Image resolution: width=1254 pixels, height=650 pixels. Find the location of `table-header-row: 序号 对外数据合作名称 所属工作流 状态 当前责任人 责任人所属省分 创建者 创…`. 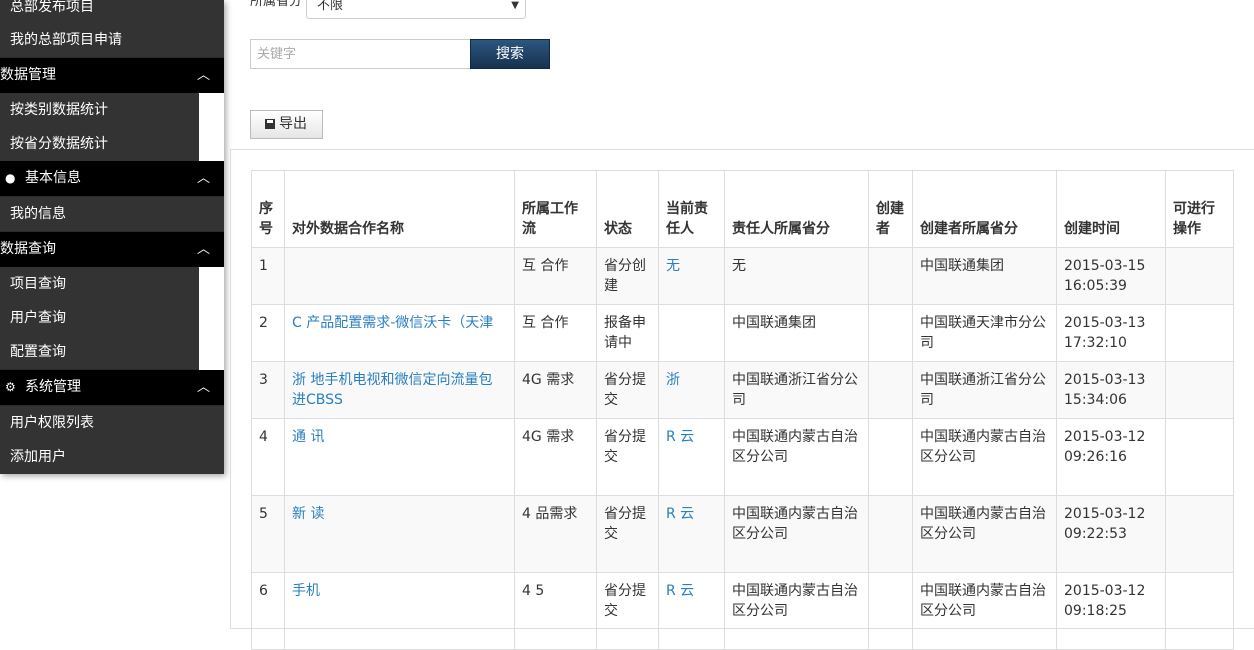

table-header-row: 序号 对外数据合作名称 所属工作流 状态 当前责任人 责任人所属省分 创建者 创… is located at coordinates (742, 209).